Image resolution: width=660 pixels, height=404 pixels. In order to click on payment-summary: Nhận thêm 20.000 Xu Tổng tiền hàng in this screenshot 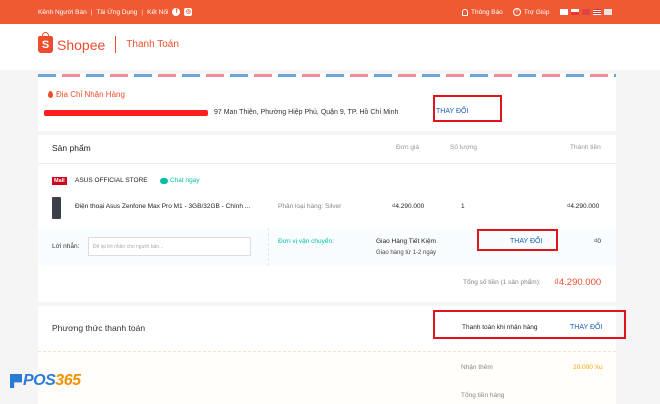, I will do `click(327, 377)`.